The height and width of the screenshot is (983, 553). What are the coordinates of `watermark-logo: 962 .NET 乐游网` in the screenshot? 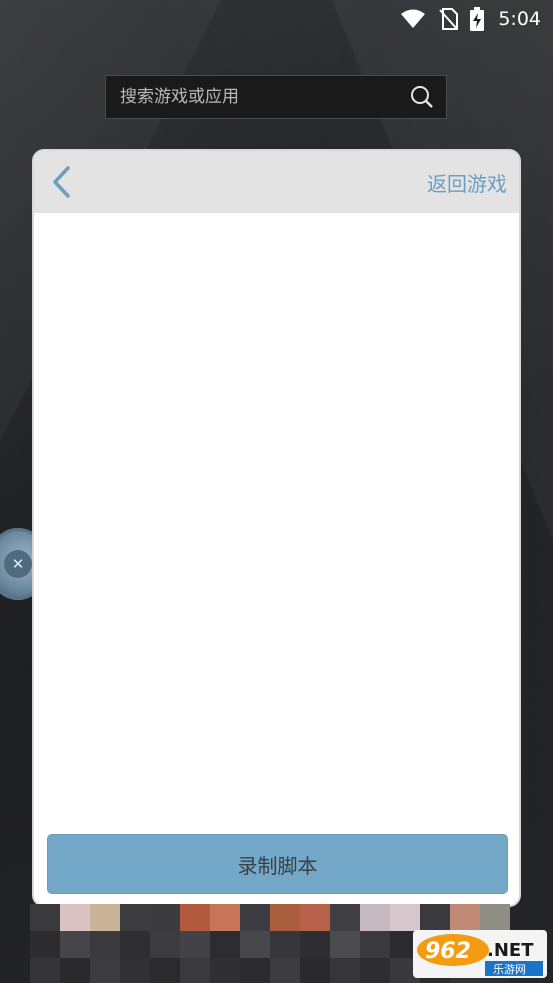 It's located at (480, 954).